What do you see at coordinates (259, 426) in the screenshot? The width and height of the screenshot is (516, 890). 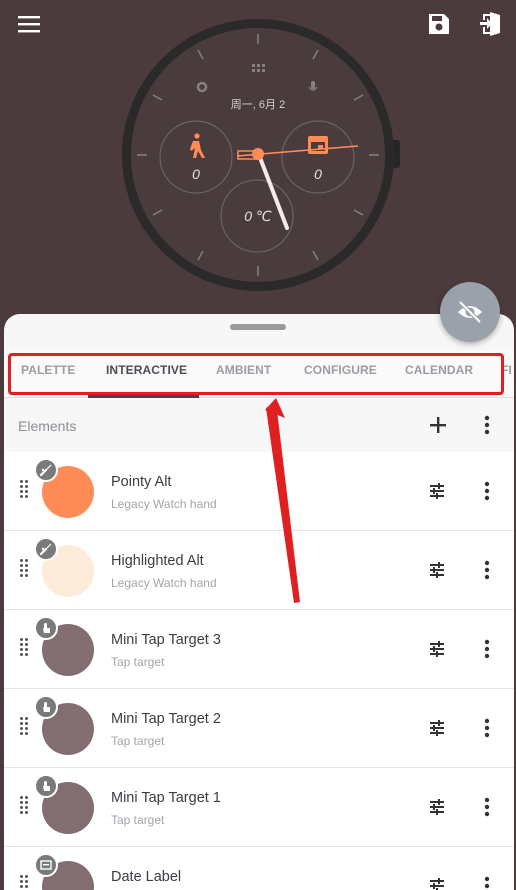 I see `elements-header: Elements` at bounding box center [259, 426].